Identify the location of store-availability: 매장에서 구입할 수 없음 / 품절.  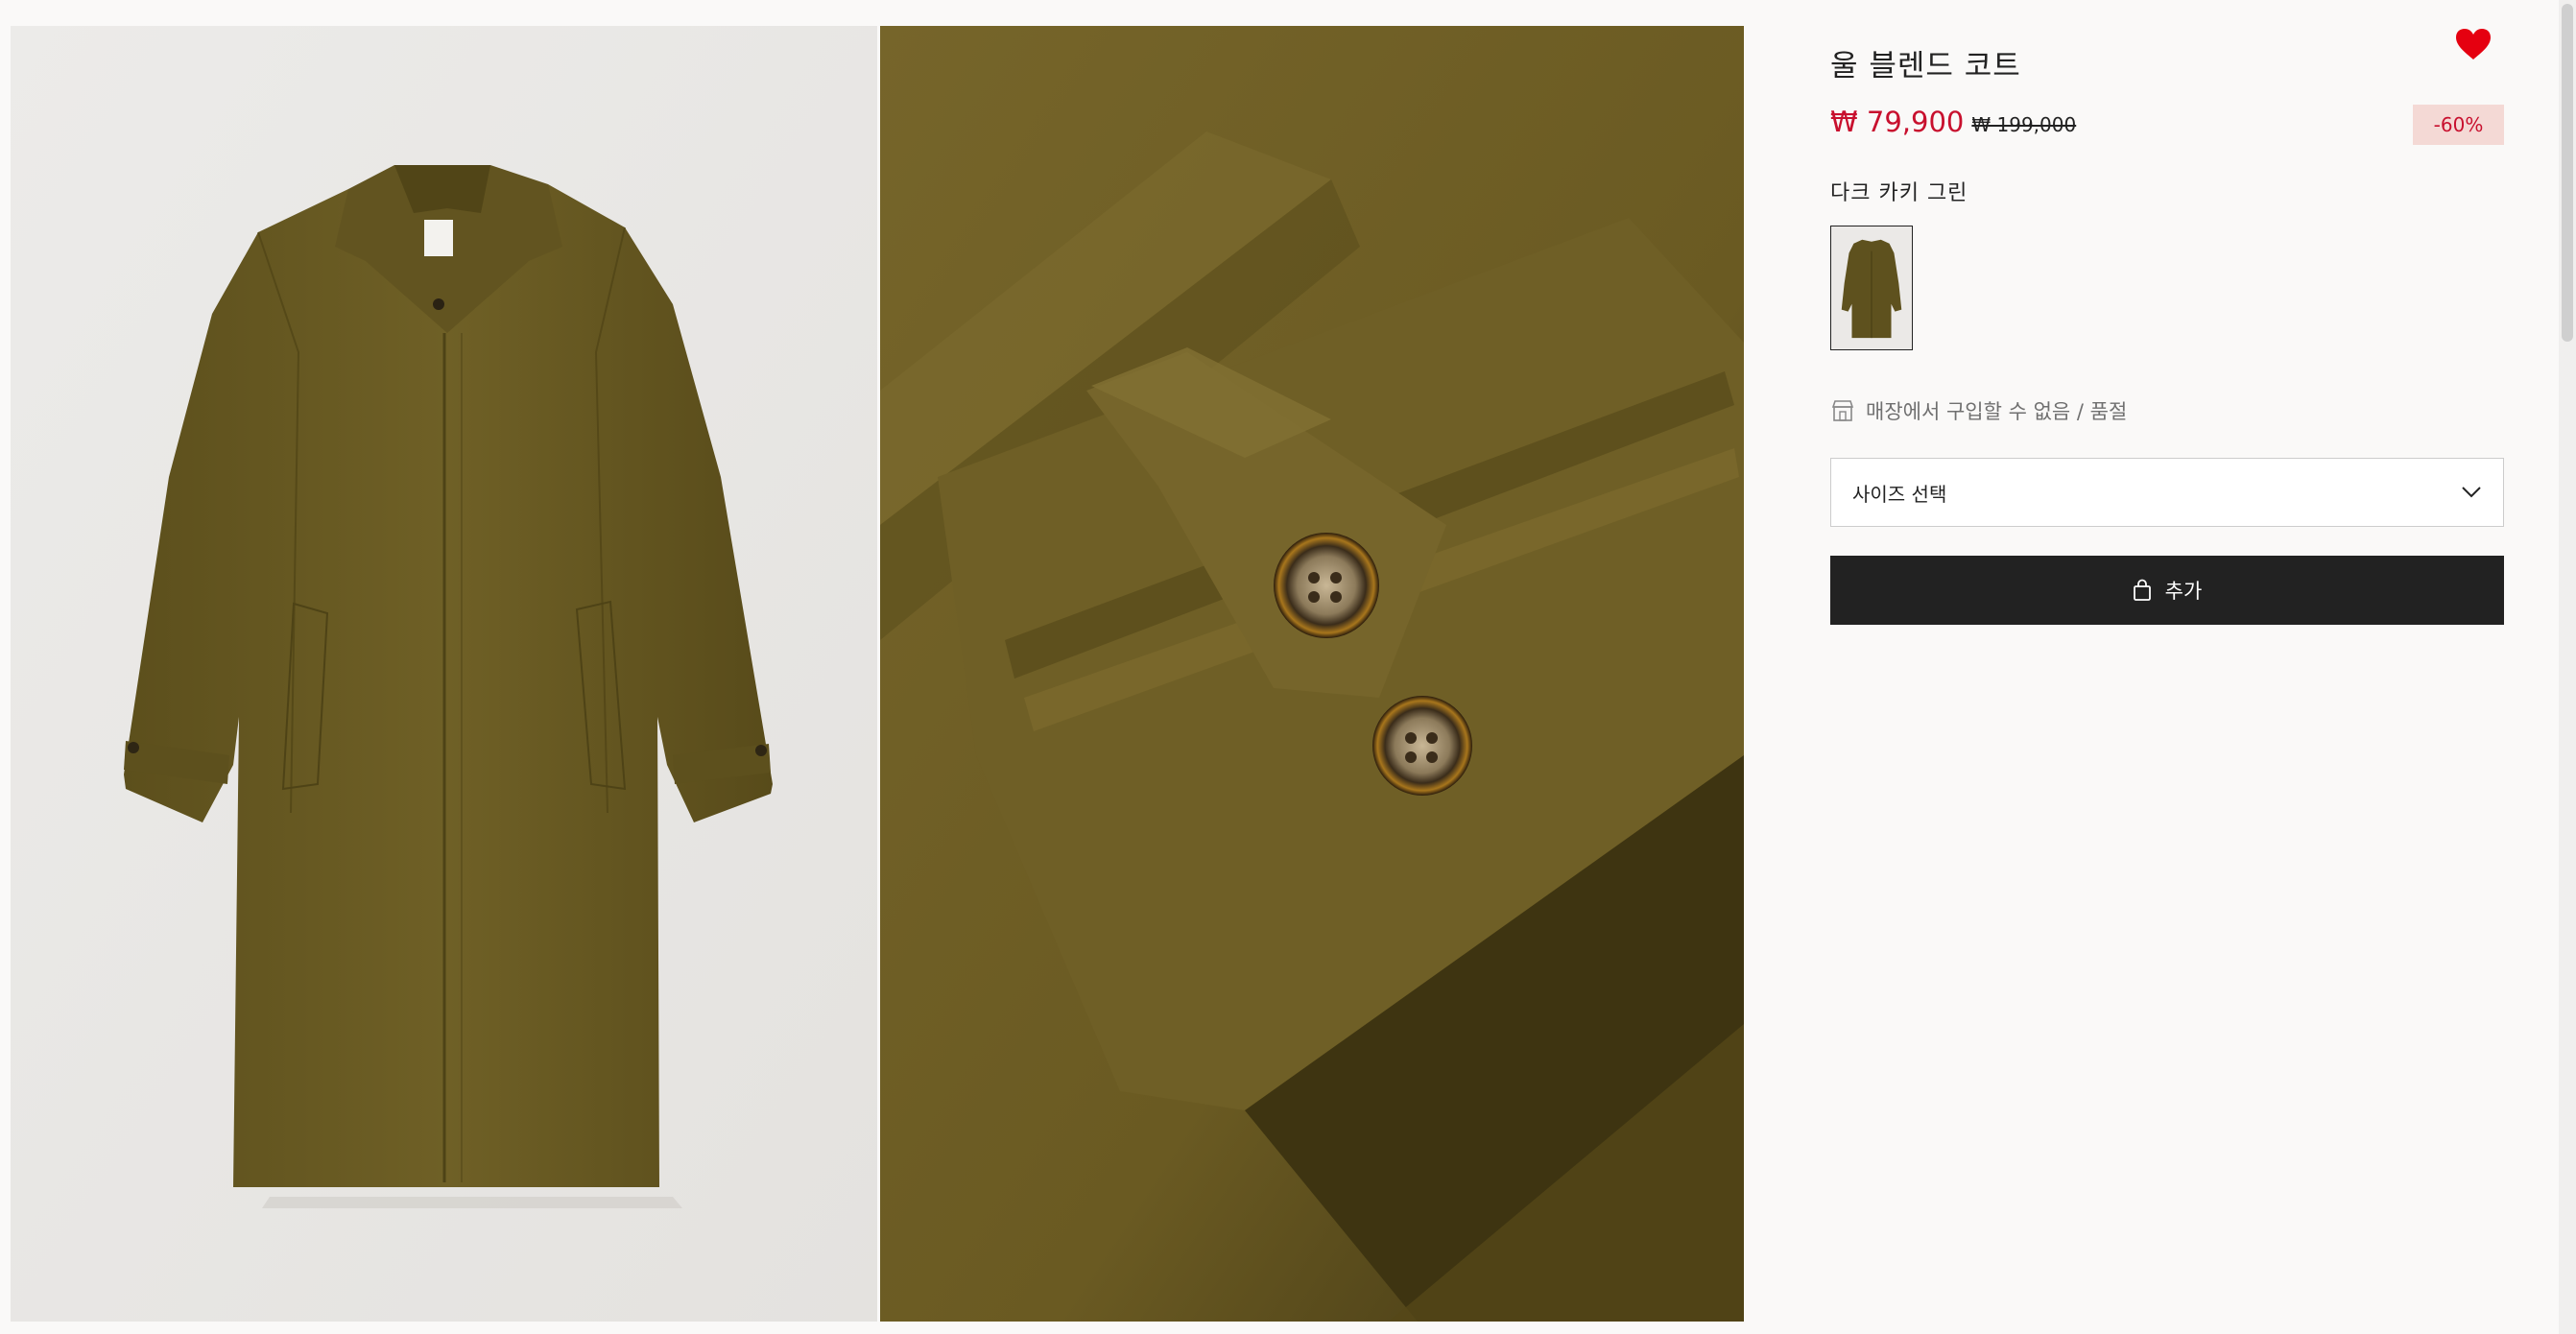
(1978, 410).